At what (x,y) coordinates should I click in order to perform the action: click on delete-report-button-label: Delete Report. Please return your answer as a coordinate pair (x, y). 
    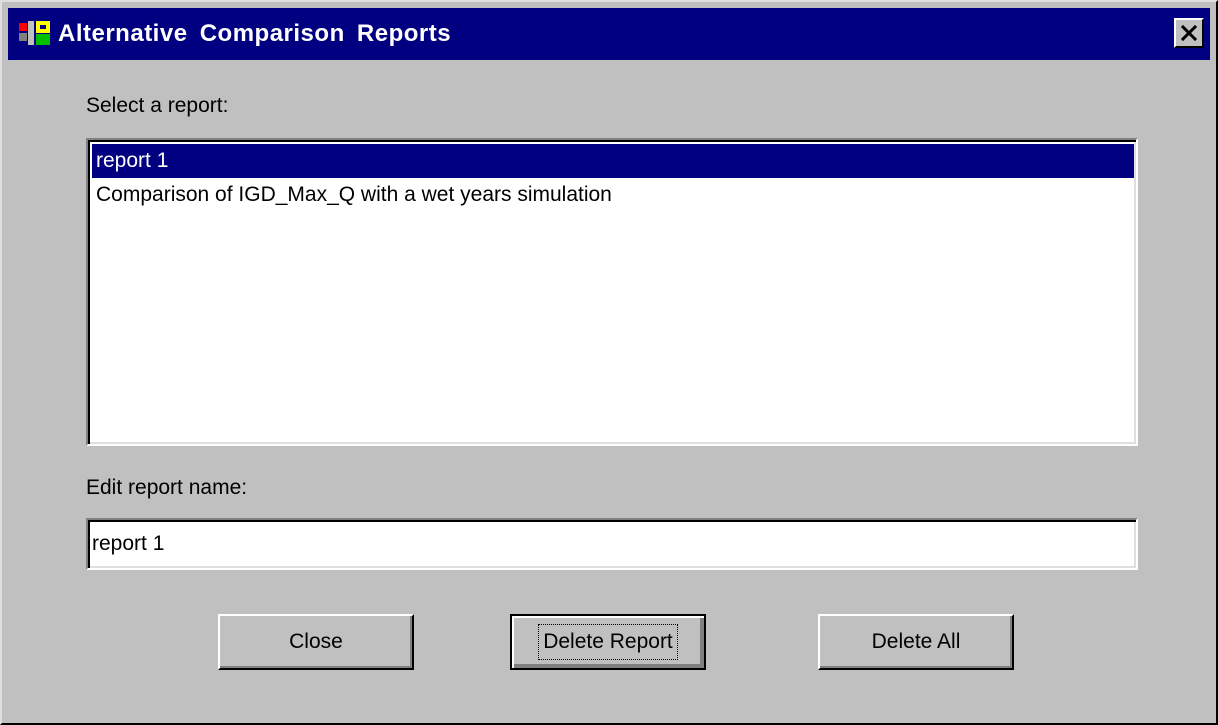
    Looking at the image, I should click on (608, 642).